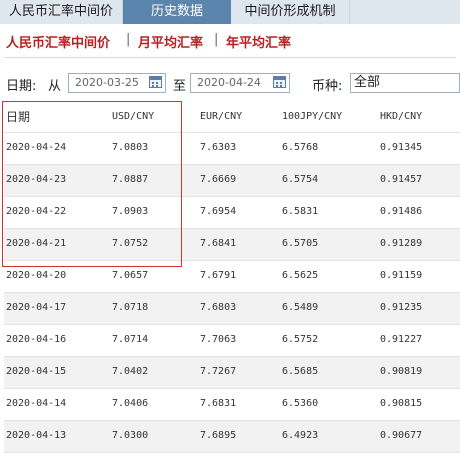  Describe the element at coordinates (130, 339) in the screenshot. I see `cell-usd-cny: 7.0714` at that location.